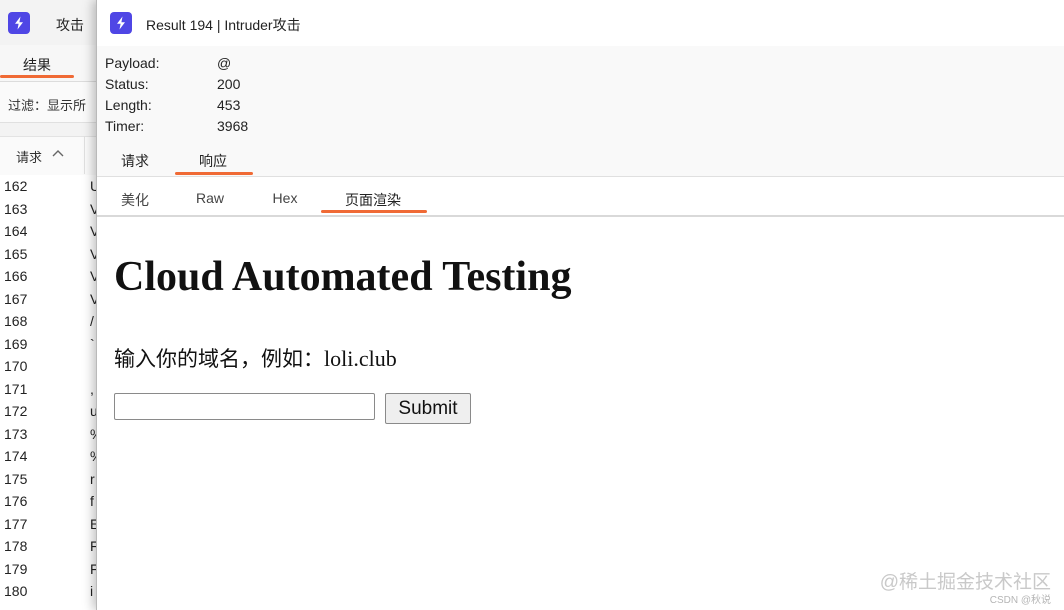 The width and height of the screenshot is (1064, 610). Describe the element at coordinates (16, 523) in the screenshot. I see `row-number: 177` at that location.